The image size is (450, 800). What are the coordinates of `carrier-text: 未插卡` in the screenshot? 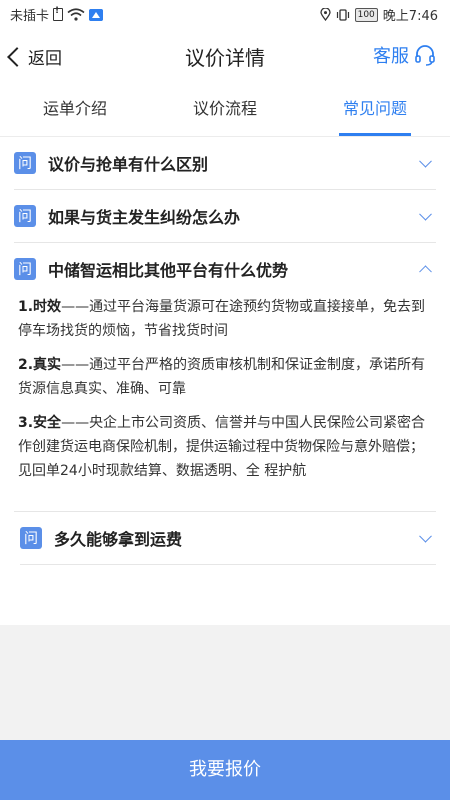 It's located at (30, 16).